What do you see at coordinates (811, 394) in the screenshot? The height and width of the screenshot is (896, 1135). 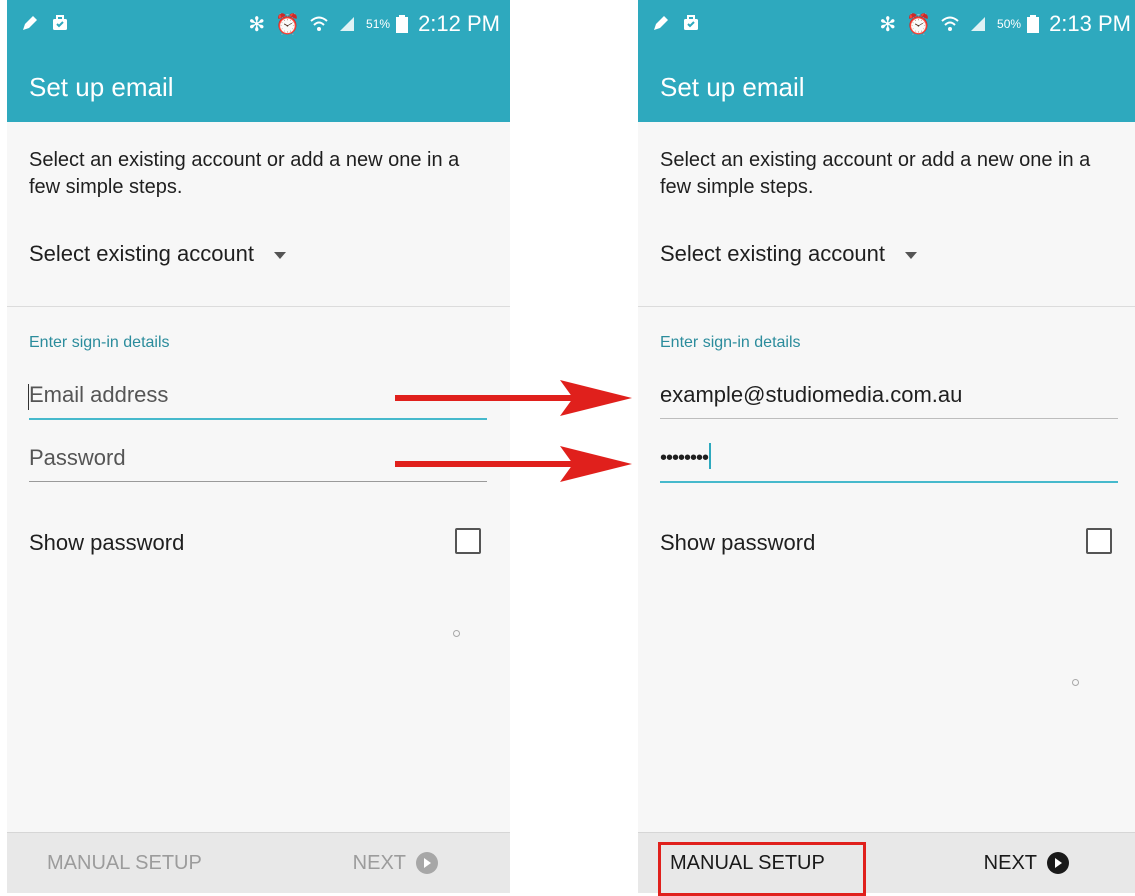 I see `email-value: example@studiomedia.com.au` at bounding box center [811, 394].